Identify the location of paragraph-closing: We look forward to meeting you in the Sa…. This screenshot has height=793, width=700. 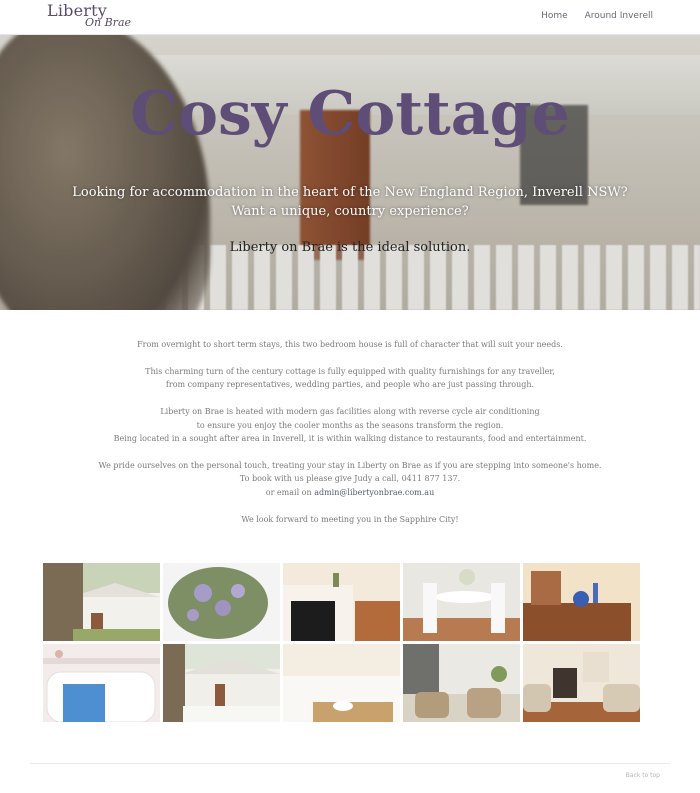
(350, 519).